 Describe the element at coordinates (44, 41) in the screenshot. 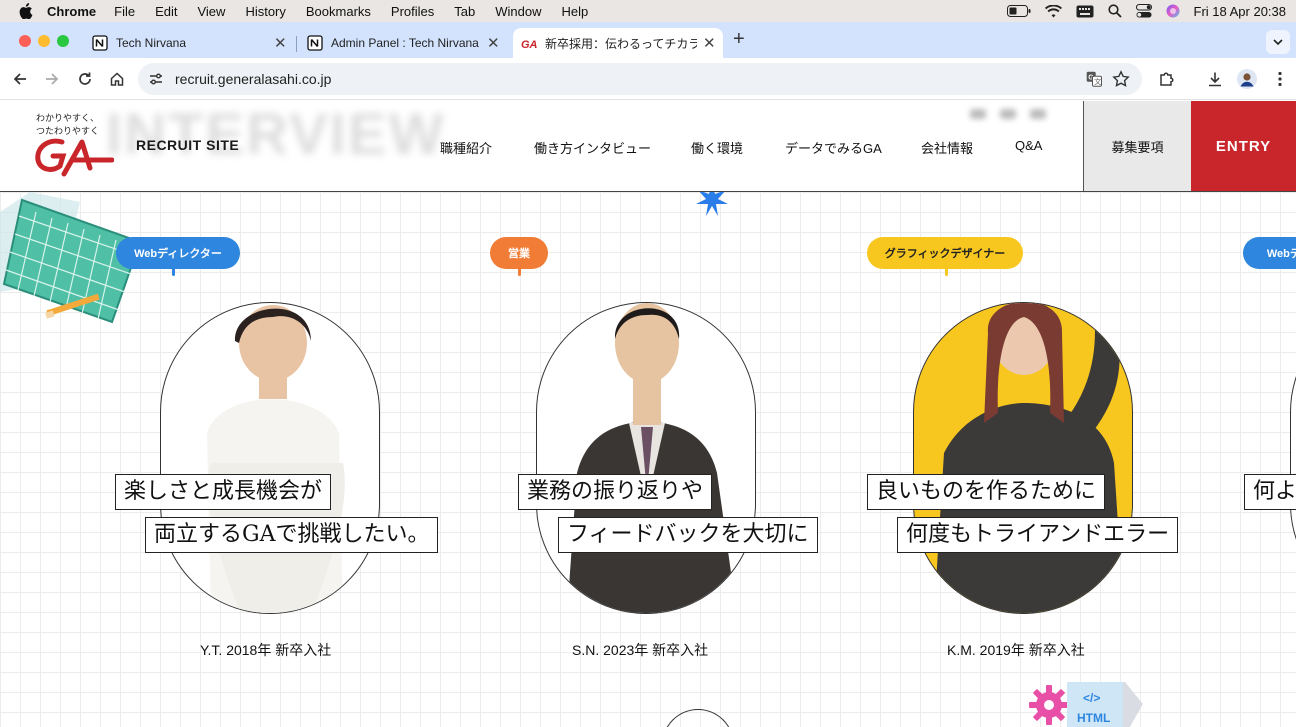

I see `window-minimize-button` at that location.